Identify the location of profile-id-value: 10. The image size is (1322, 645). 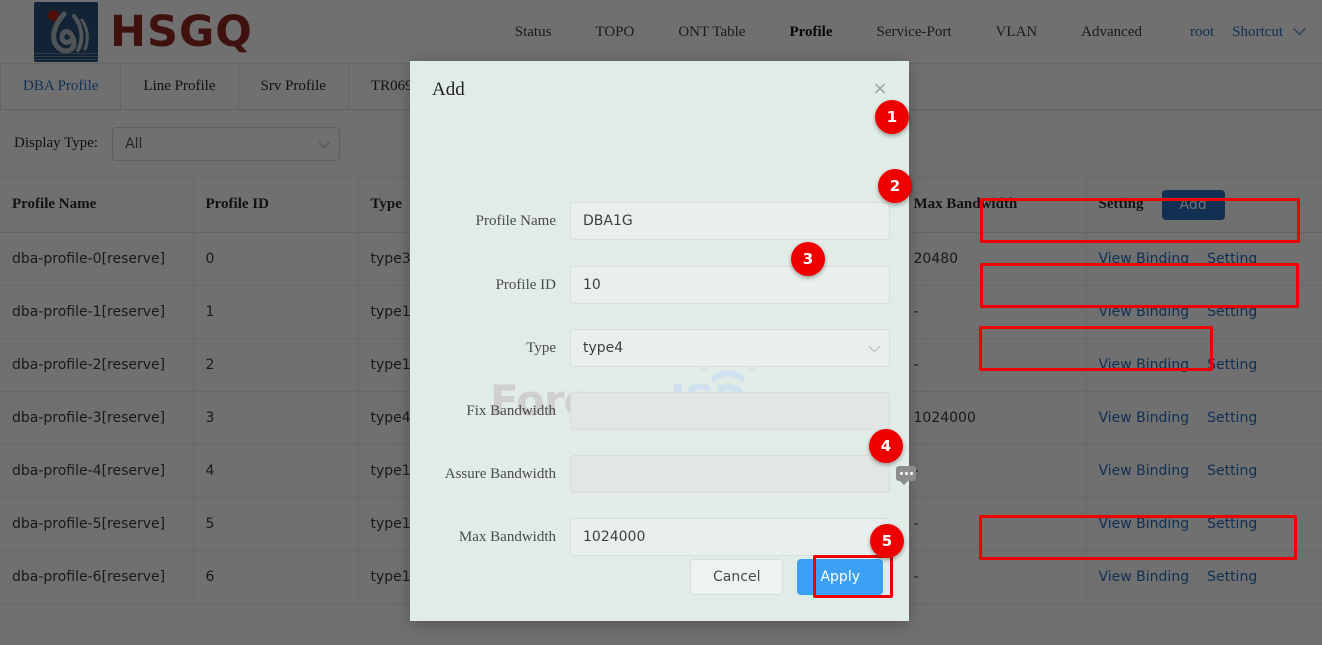
(592, 285).